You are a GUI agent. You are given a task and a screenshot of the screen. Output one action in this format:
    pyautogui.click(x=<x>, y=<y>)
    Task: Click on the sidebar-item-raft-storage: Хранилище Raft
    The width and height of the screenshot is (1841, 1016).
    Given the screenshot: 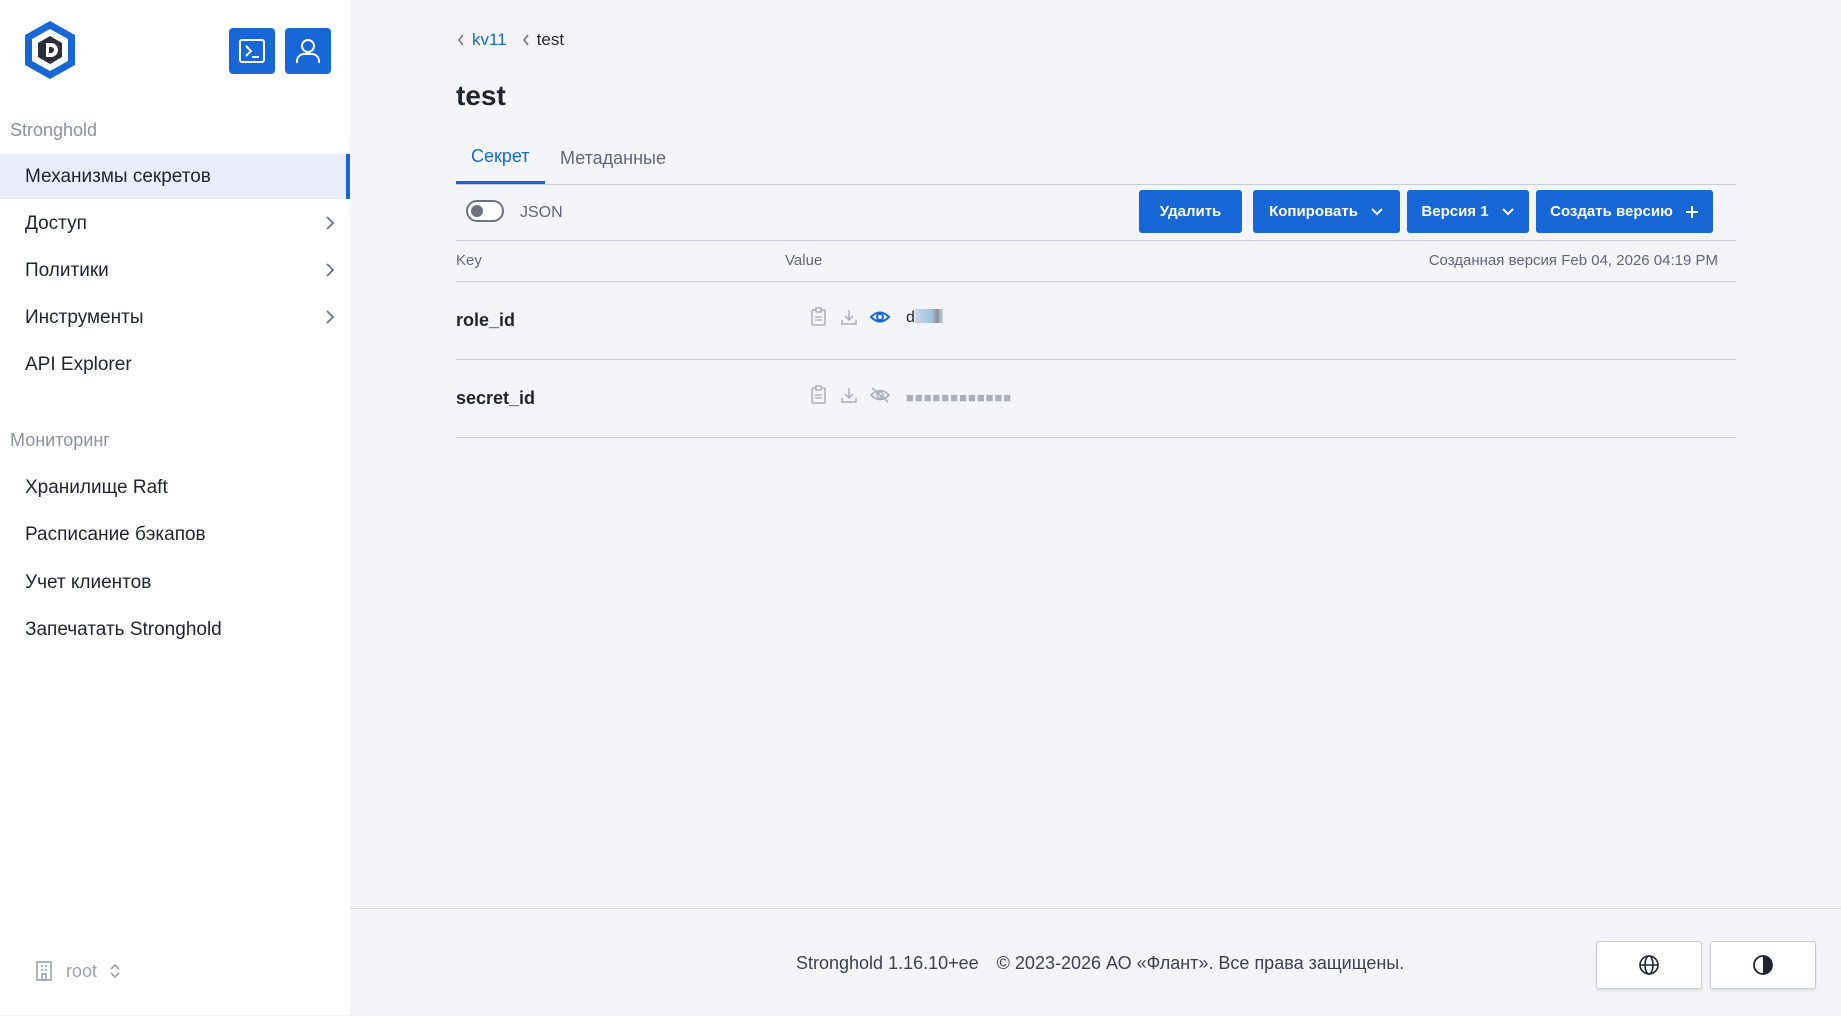 What is the action you would take?
    pyautogui.click(x=175, y=487)
    